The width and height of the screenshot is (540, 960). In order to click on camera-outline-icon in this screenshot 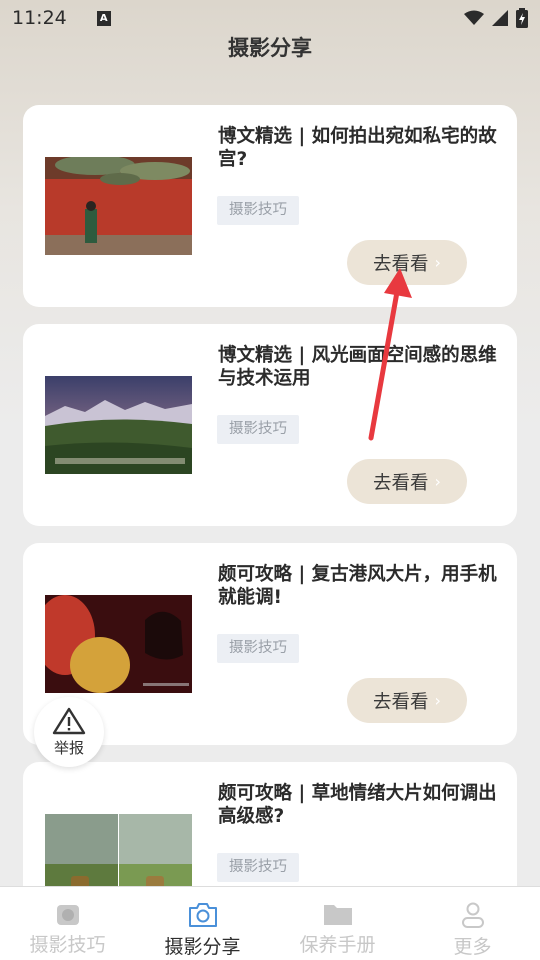, I will do `click(202, 915)`.